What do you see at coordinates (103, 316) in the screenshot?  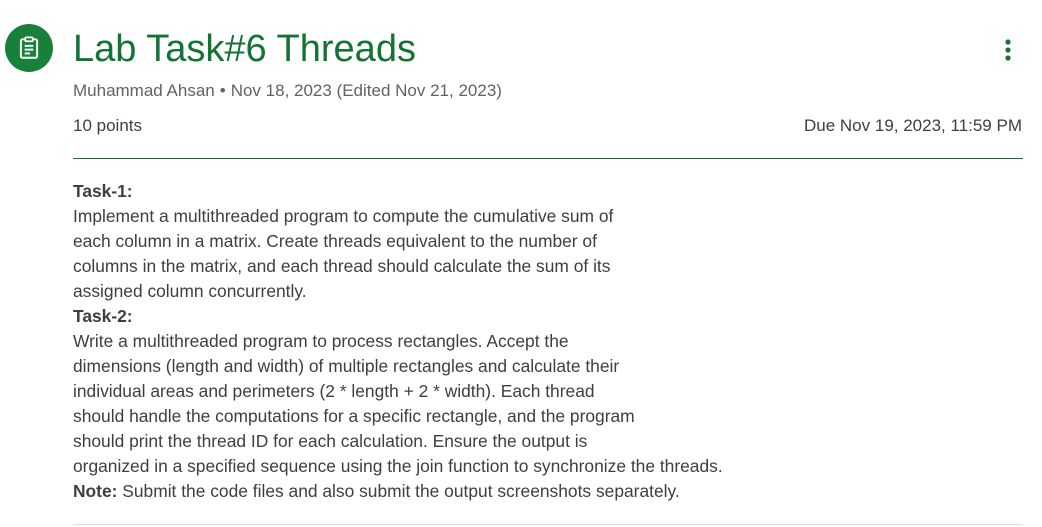 I see `task2-heading: Task-2:` at bounding box center [103, 316].